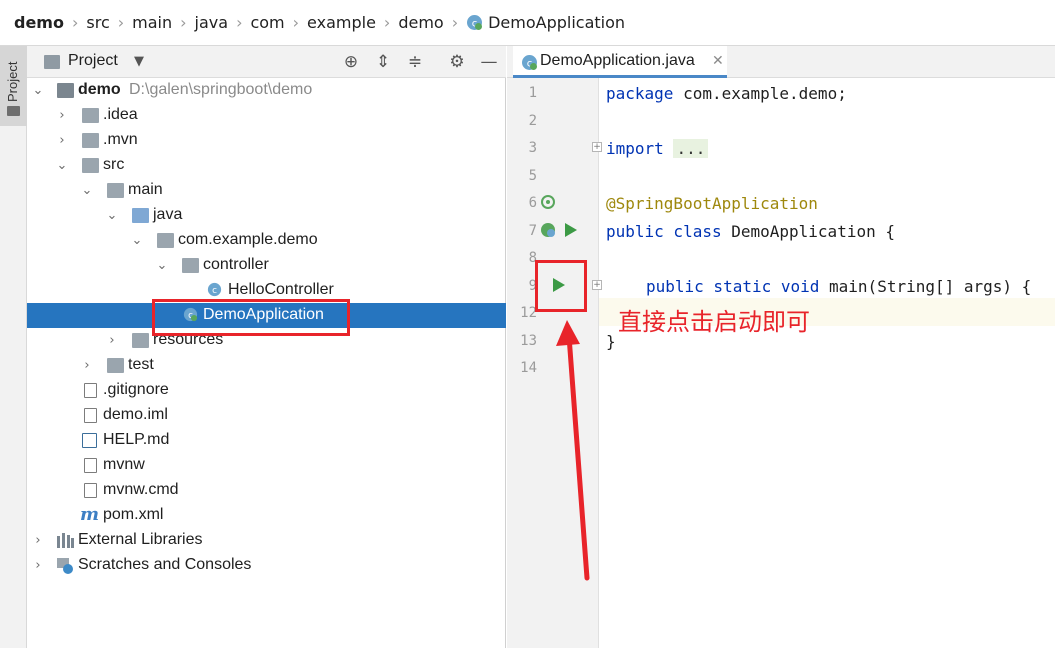  Describe the element at coordinates (611, 341) in the screenshot. I see `code-line-13: }` at that location.